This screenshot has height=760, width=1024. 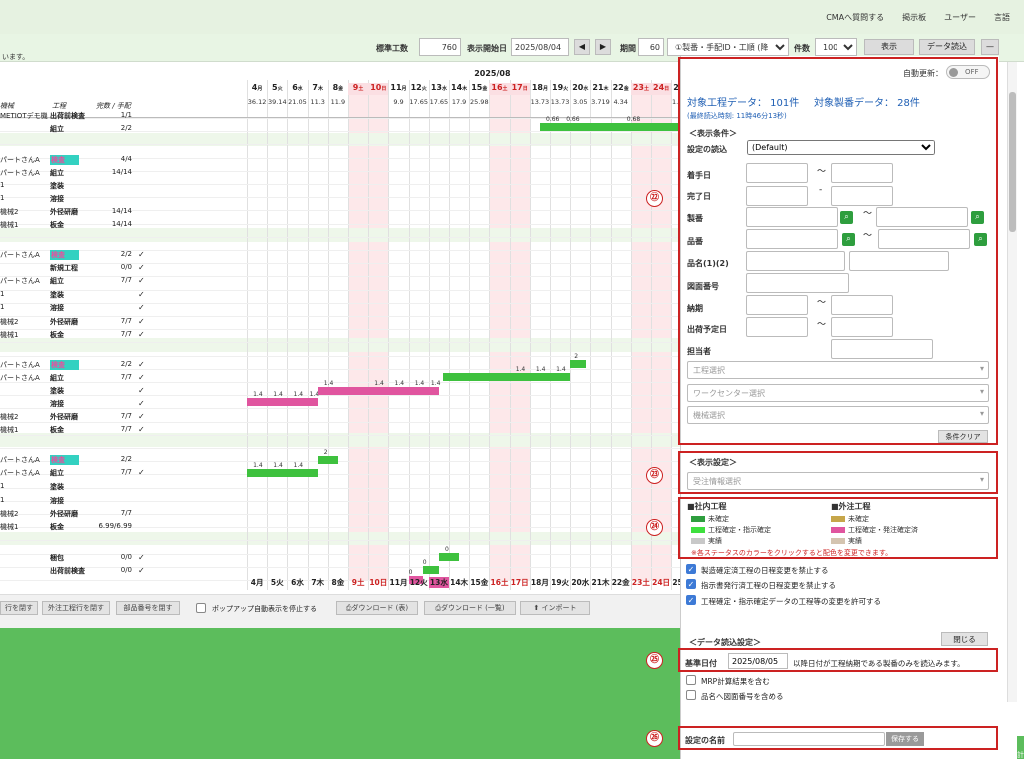 What do you see at coordinates (905, 739) in the screenshot?
I see `save-setting-button: 保存する` at bounding box center [905, 739].